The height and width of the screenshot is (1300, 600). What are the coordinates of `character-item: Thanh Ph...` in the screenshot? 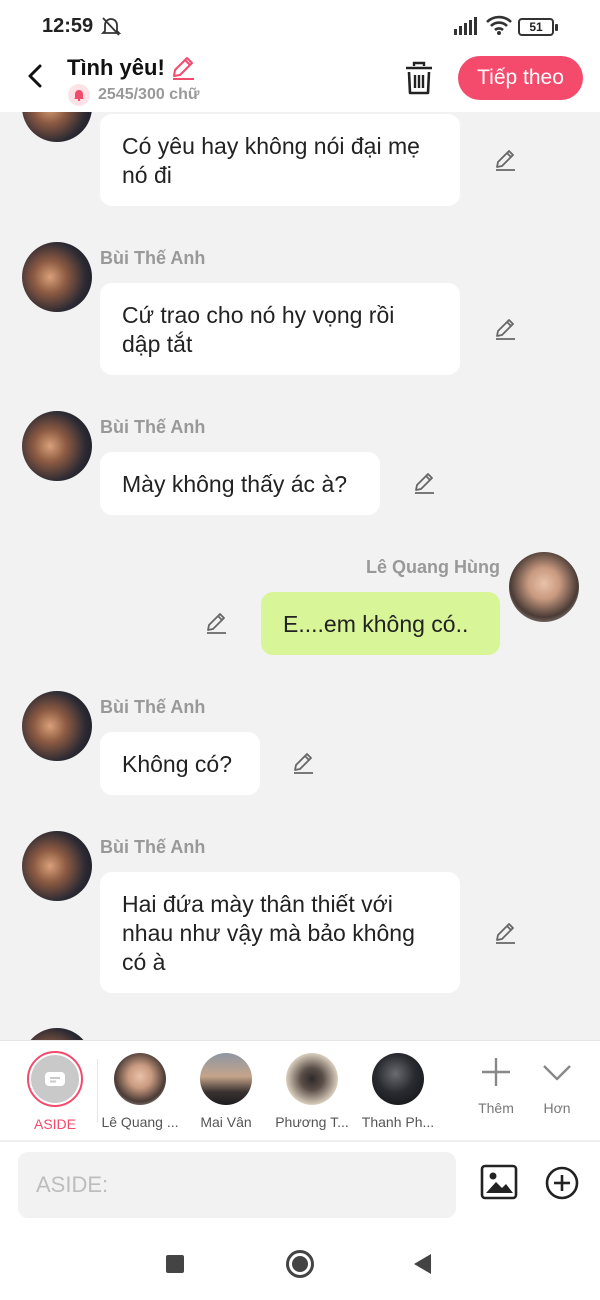 It's located at (398, 1090).